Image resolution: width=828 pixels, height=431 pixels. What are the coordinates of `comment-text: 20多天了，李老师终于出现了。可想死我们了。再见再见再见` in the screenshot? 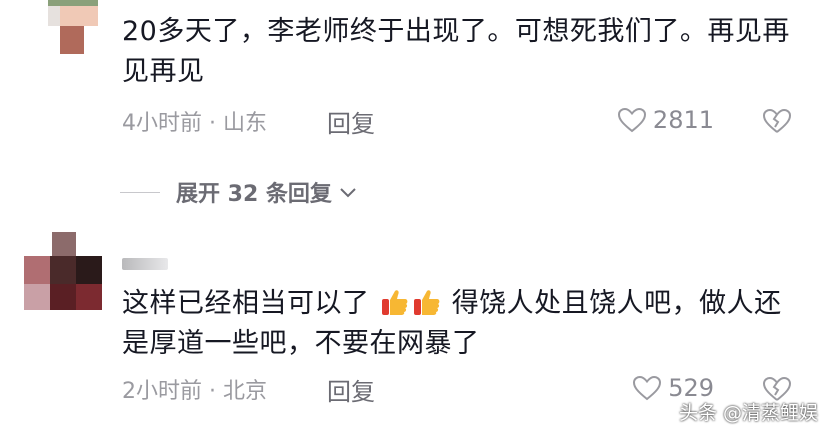 It's located at (456, 51).